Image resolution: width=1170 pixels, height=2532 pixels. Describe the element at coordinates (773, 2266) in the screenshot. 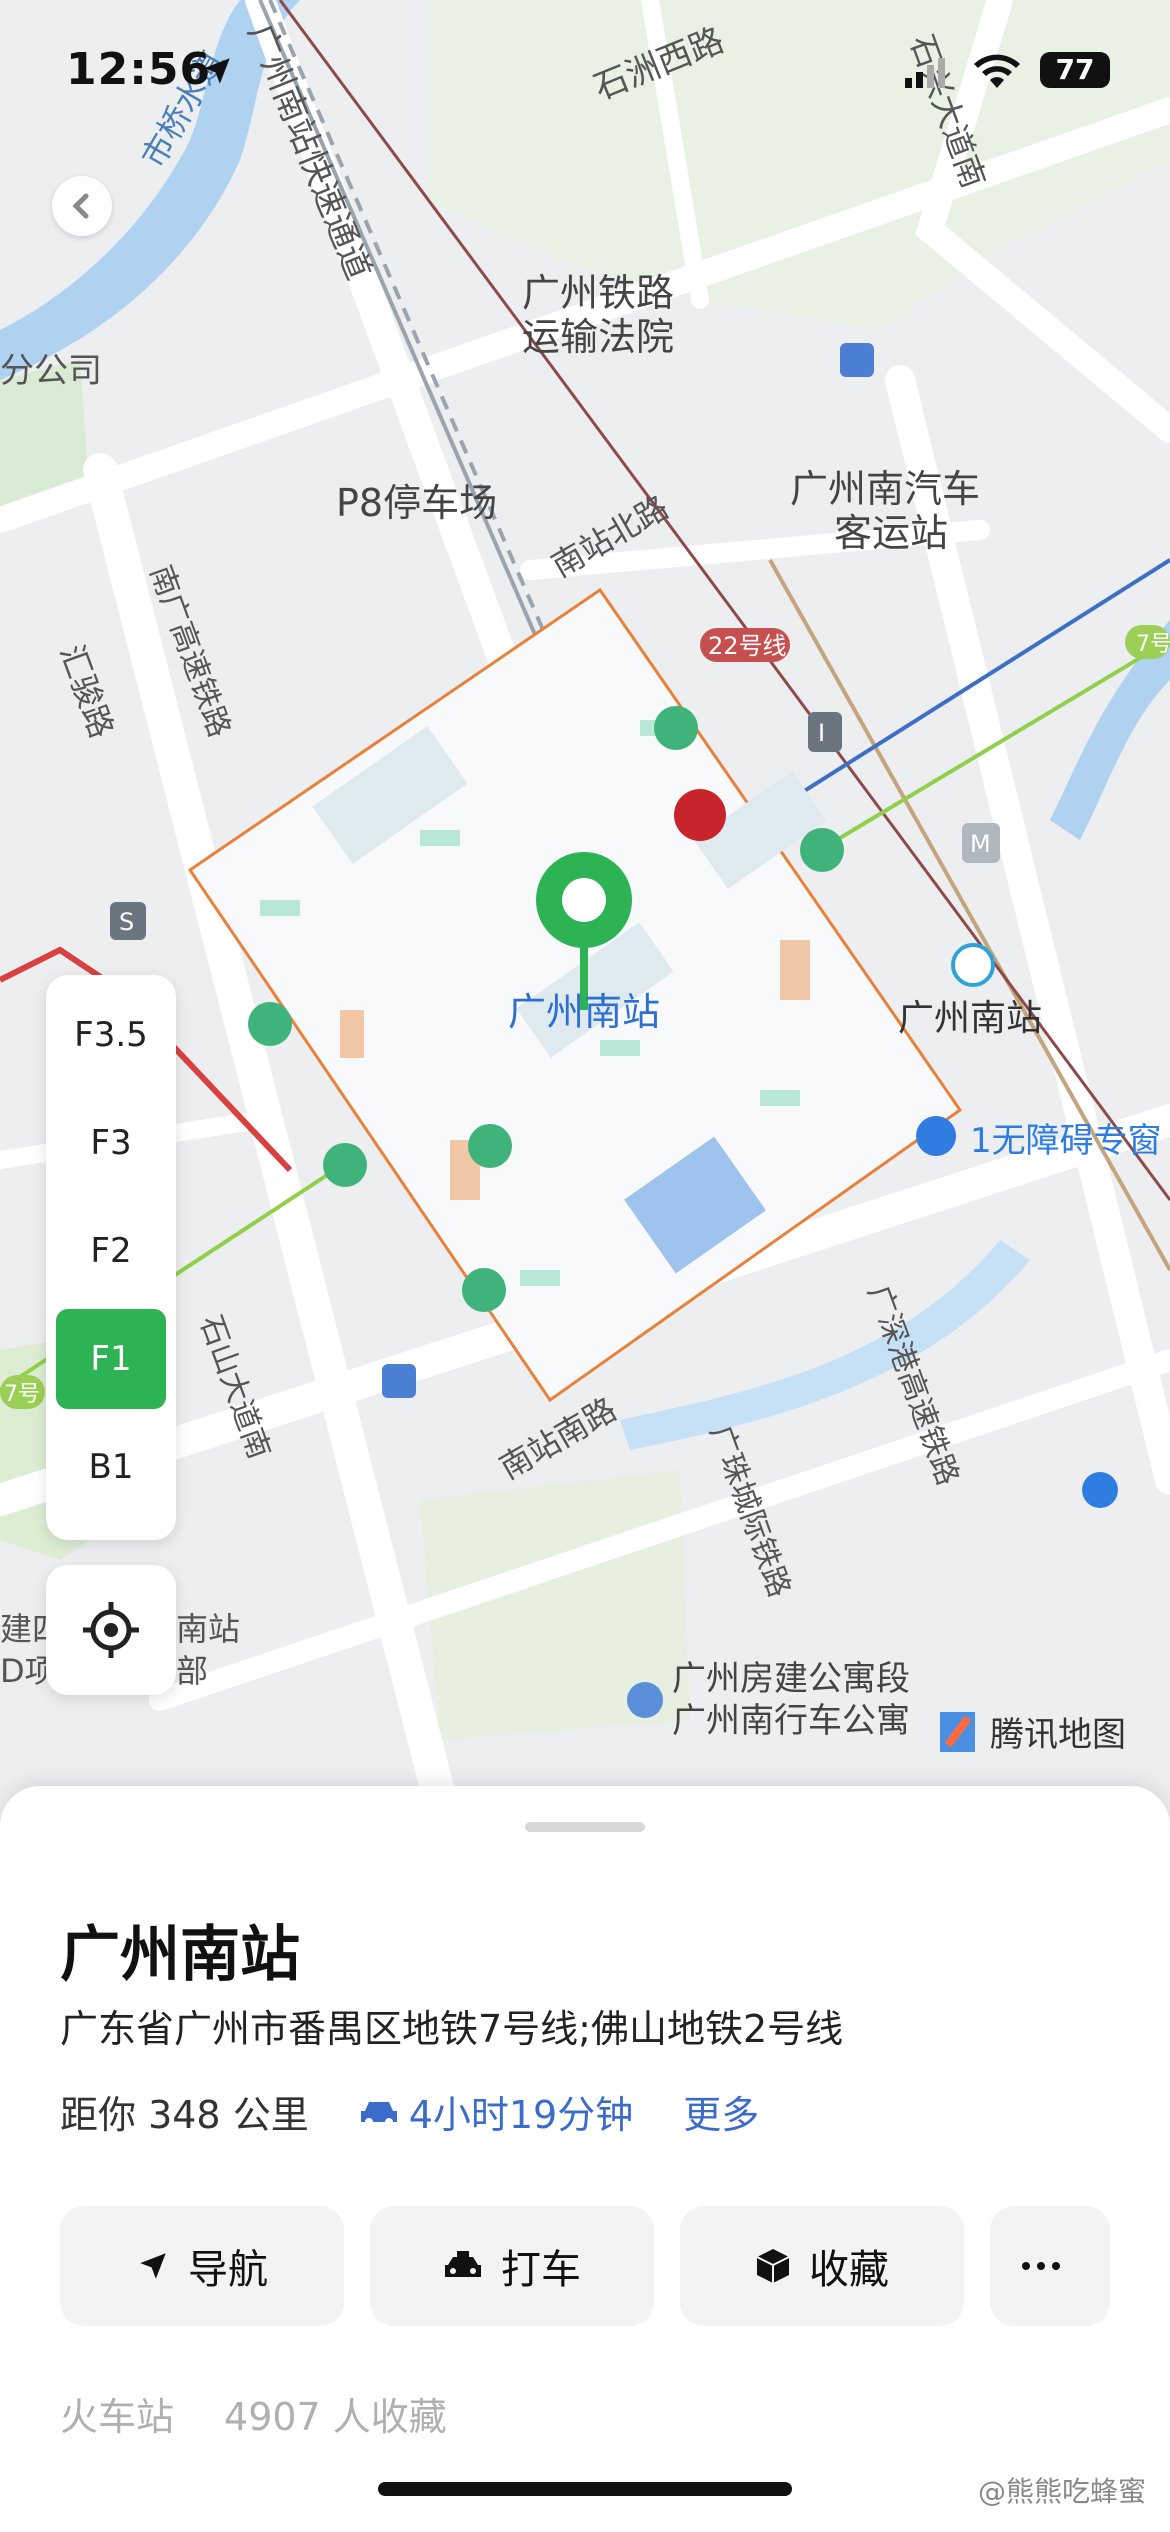

I see `cube-icon` at that location.